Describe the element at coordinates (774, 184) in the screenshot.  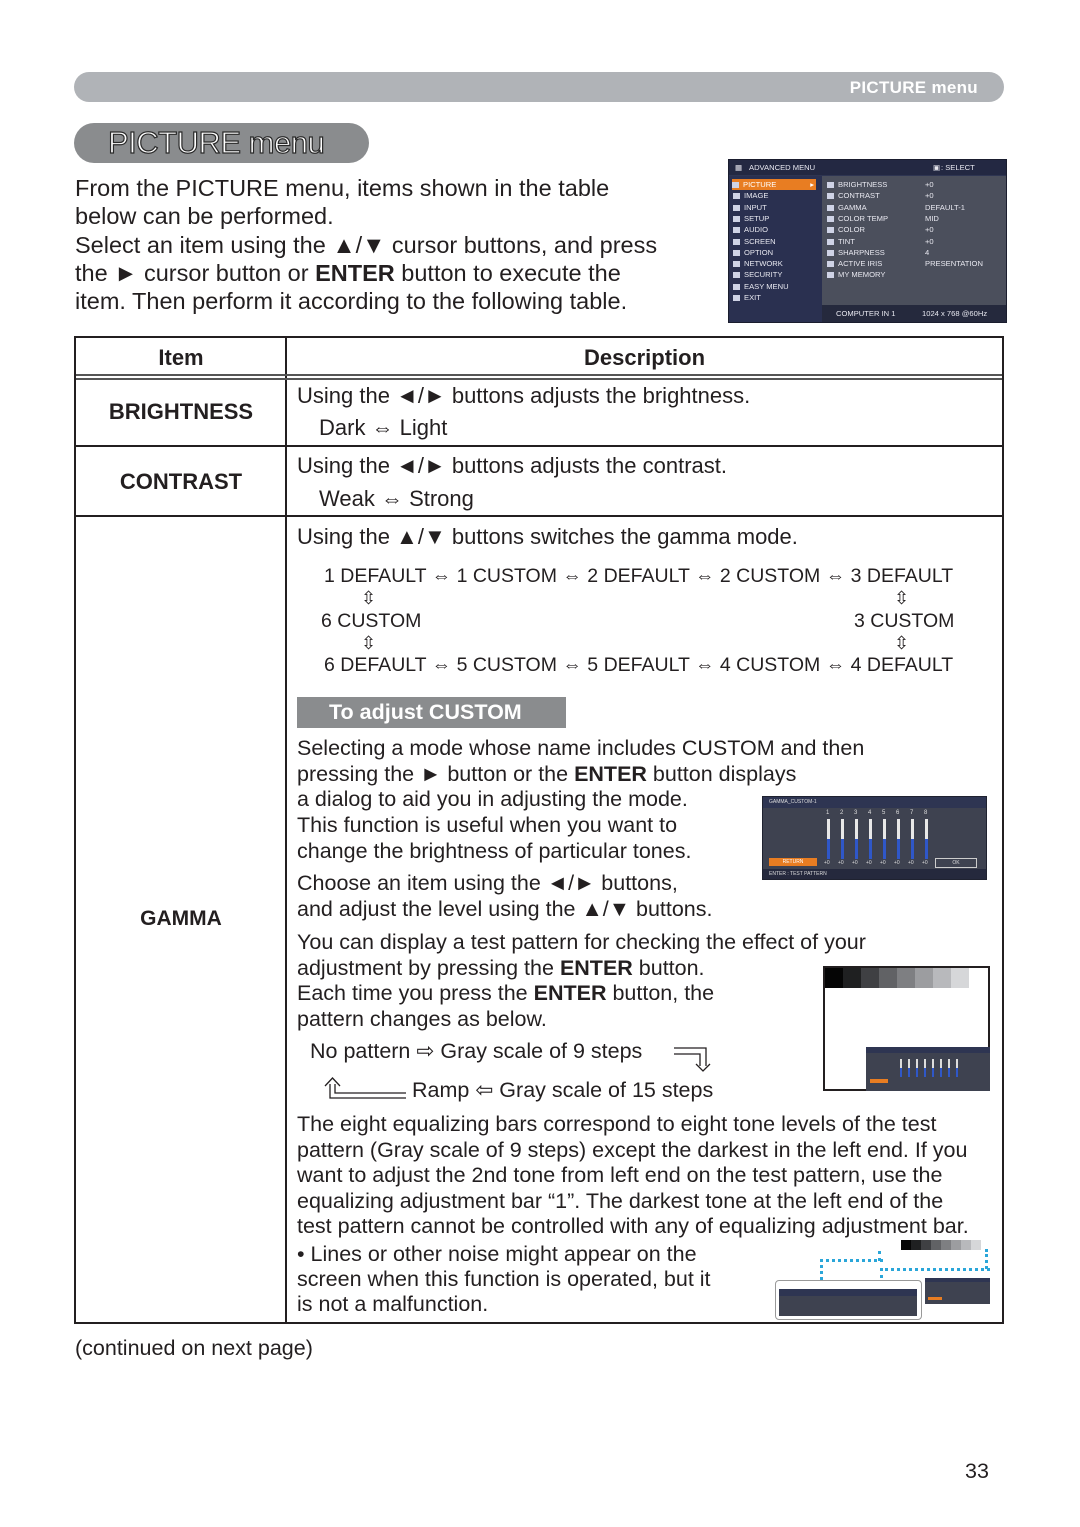
I see `osd-menu-item: PICTURE ▸` at that location.